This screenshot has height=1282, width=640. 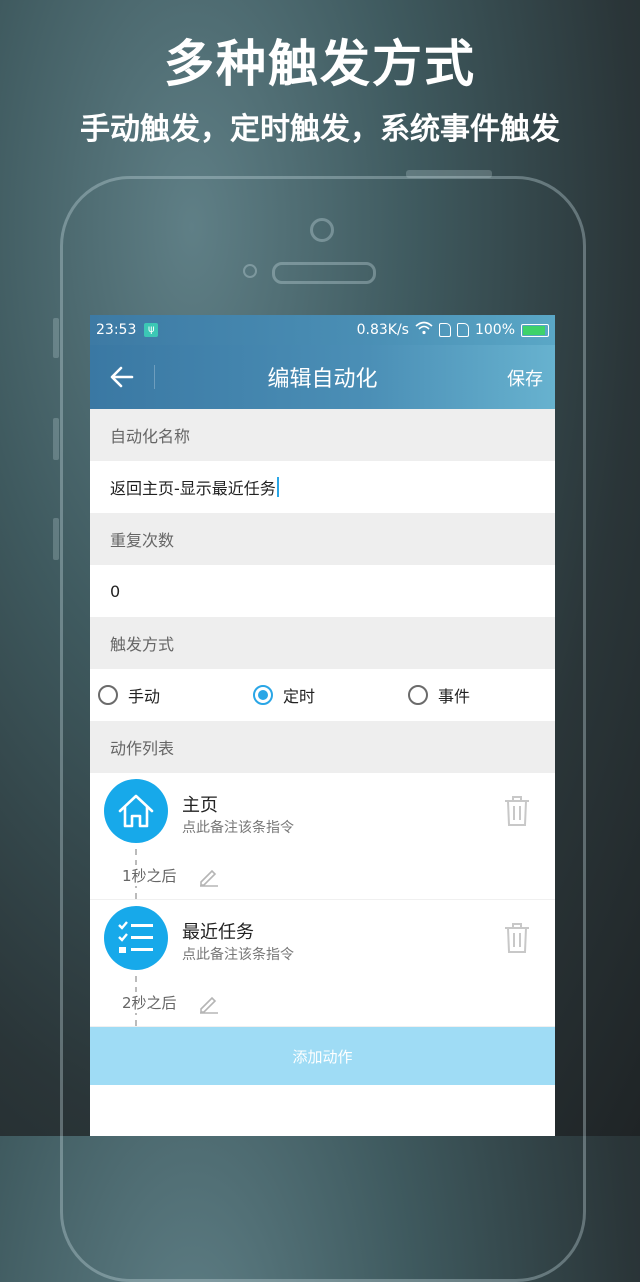 What do you see at coordinates (322, 1056) in the screenshot?
I see `add-action-button: 添加动作` at bounding box center [322, 1056].